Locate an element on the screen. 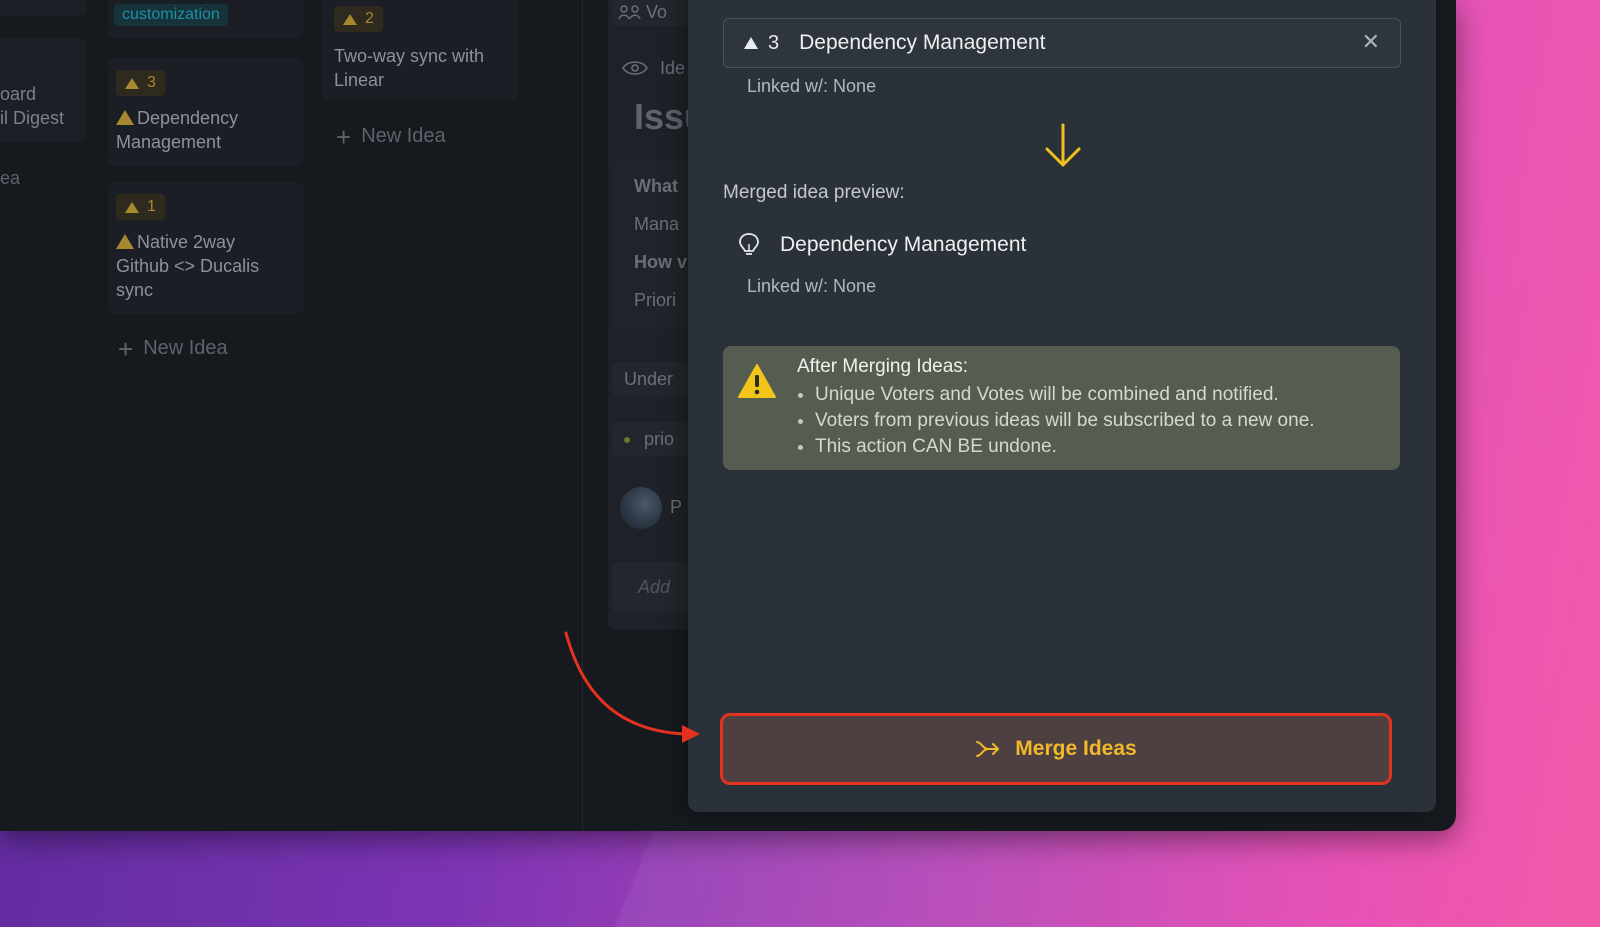 The width and height of the screenshot is (1600, 927). people-icon is located at coordinates (629, 12).